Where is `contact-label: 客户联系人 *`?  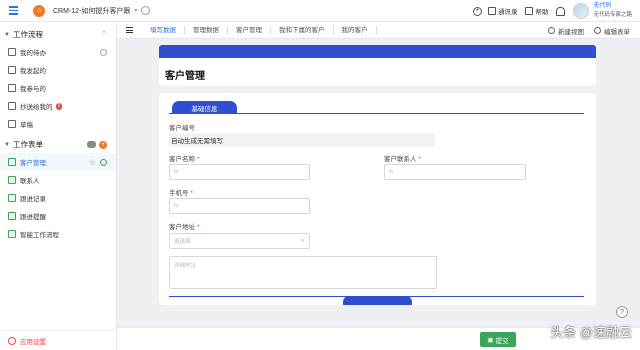 contact-label: 客户联系人 * is located at coordinates (402, 159).